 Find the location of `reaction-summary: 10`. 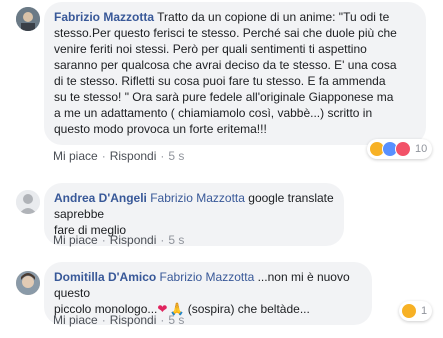

reaction-summary: 10 is located at coordinates (400, 149).